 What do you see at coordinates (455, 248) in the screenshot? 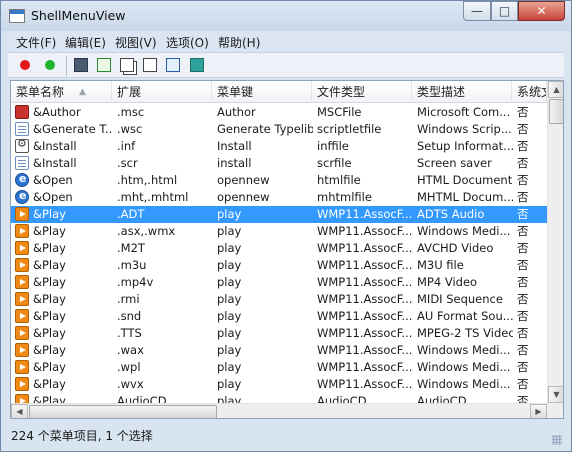
I see `type-description-cell: AVCHD Video` at bounding box center [455, 248].